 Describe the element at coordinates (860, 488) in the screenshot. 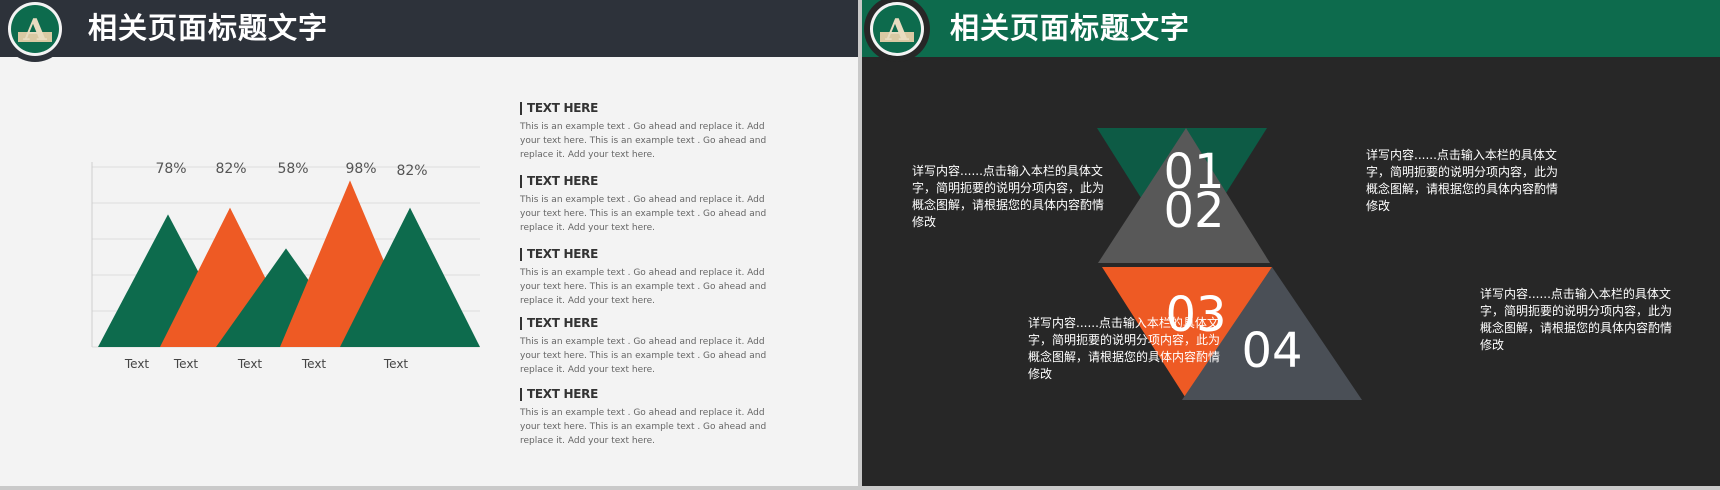

I see `bottom-strip` at that location.